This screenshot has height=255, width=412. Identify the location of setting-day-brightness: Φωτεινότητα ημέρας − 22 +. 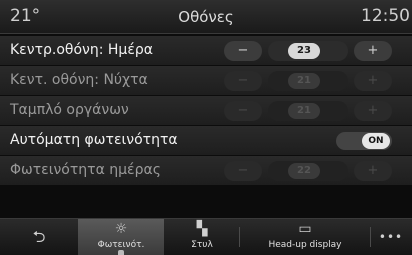
(206, 170).